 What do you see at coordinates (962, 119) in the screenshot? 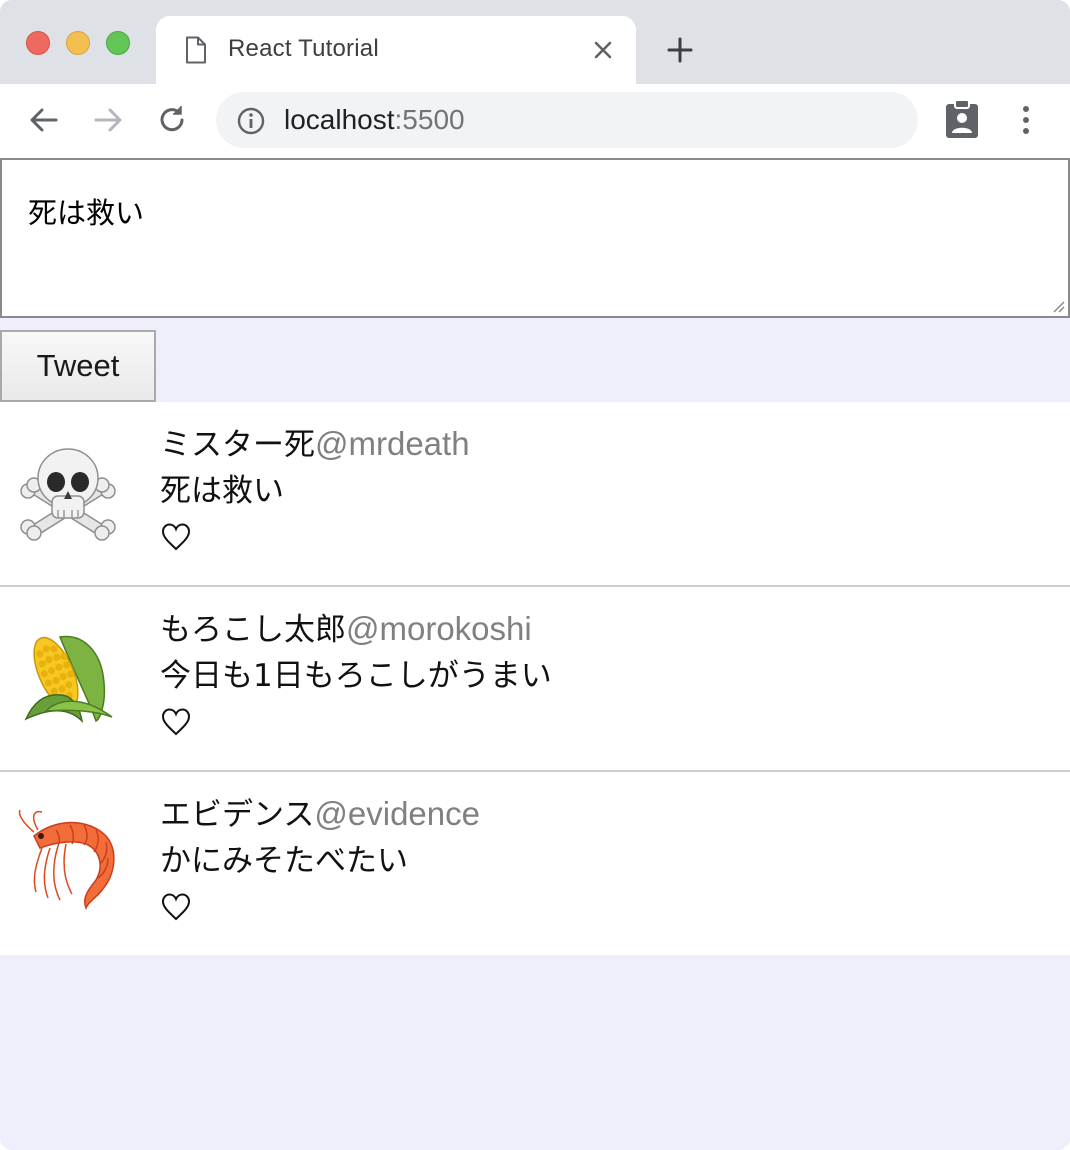
I see `clipboard-account-icon` at bounding box center [962, 119].